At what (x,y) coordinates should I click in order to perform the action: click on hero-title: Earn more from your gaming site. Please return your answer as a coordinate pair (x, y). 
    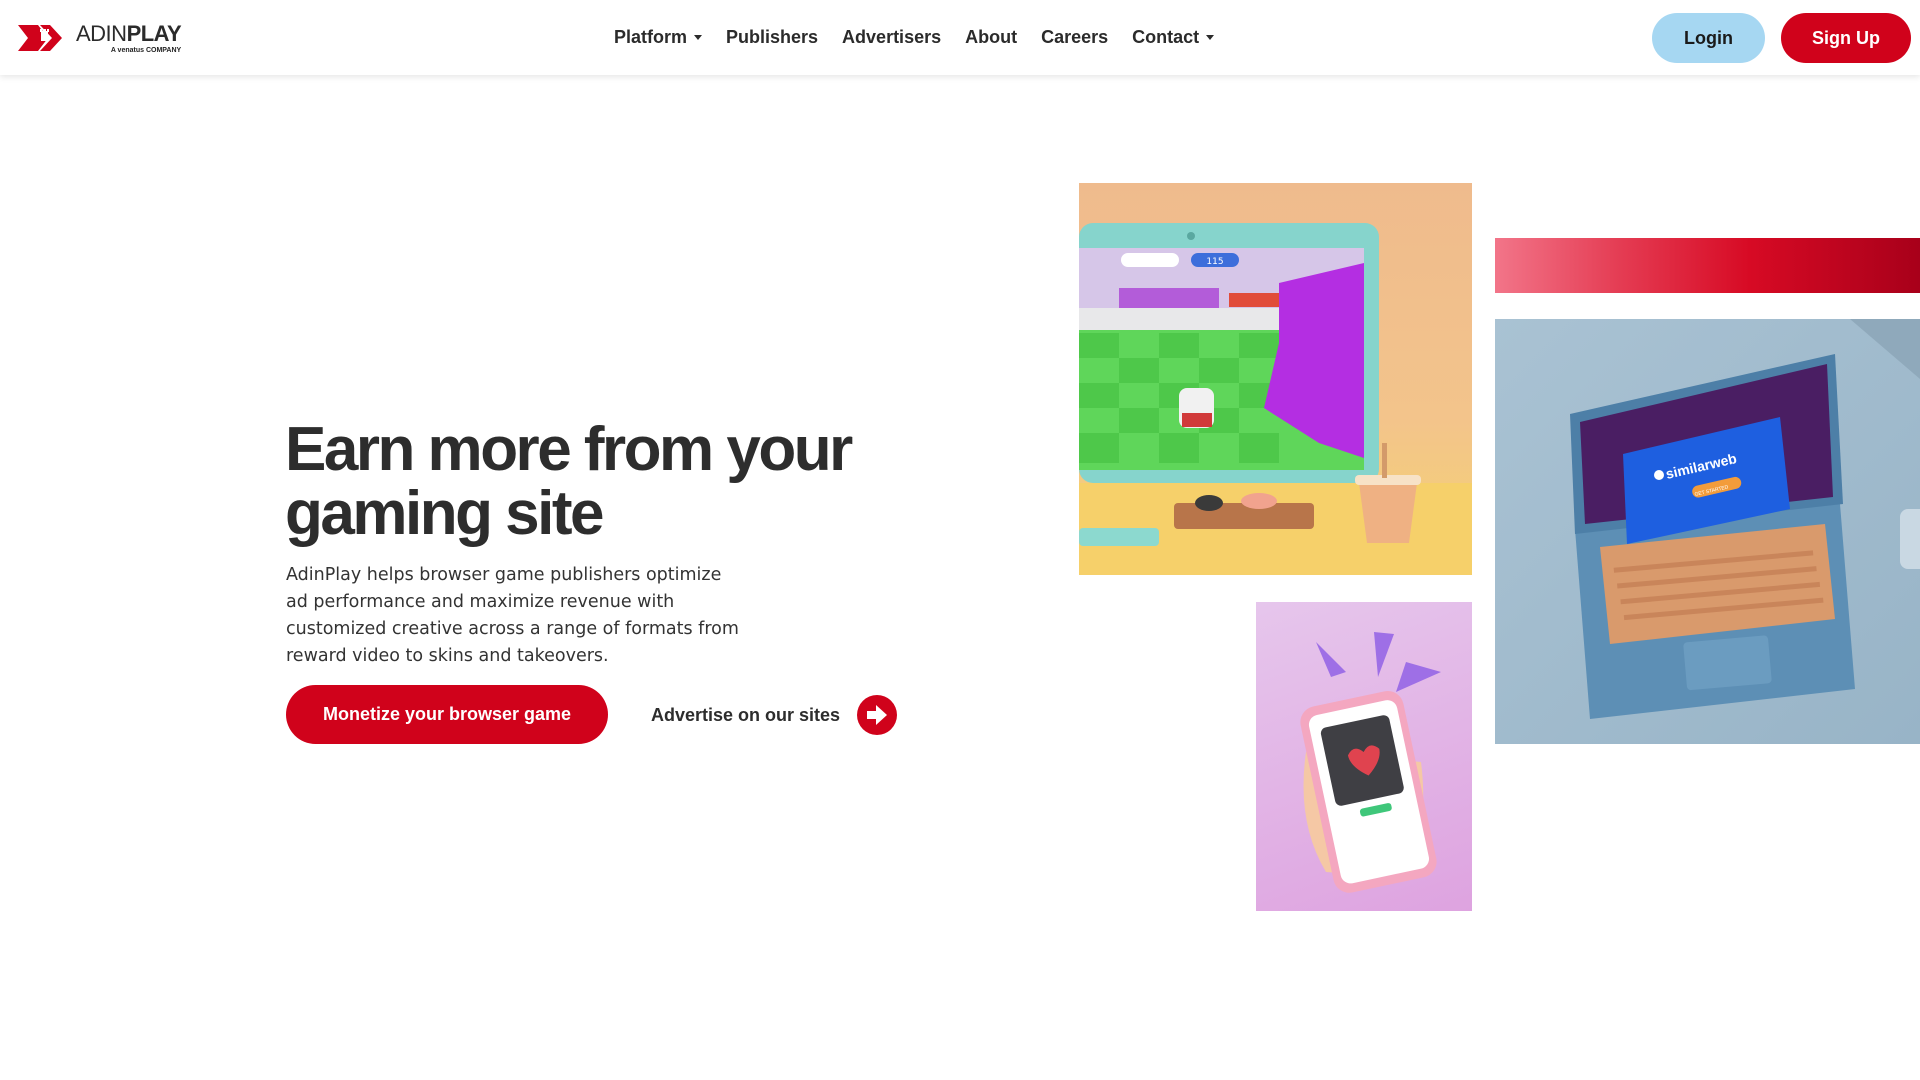
    Looking at the image, I should click on (569, 481).